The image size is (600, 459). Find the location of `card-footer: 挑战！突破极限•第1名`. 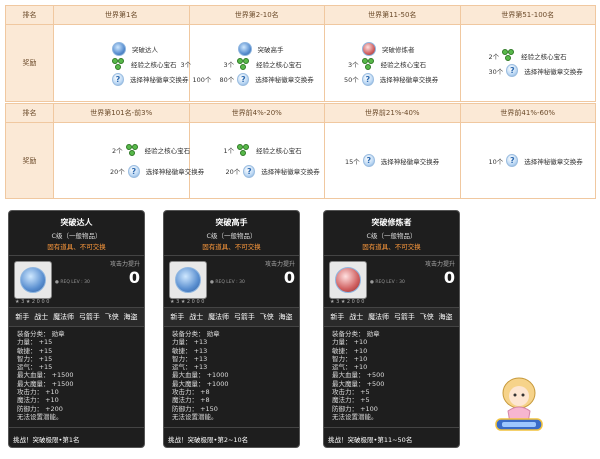

card-footer: 挑战！突破极限•第1名 is located at coordinates (76, 437).